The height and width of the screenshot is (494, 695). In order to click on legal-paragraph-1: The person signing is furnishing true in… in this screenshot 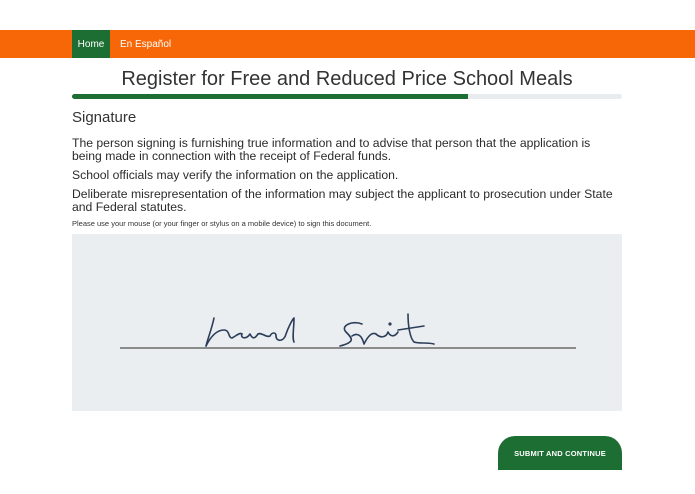, I will do `click(331, 149)`.